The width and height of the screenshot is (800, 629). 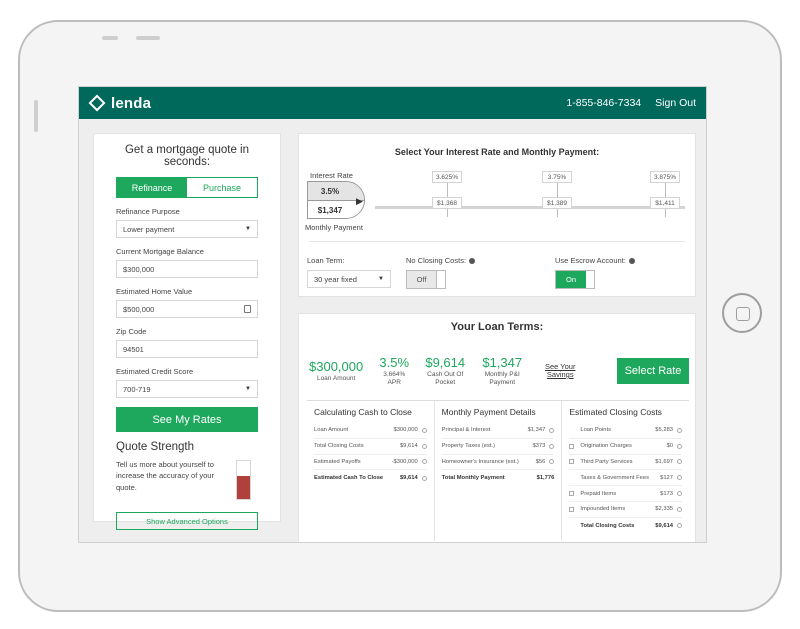 What do you see at coordinates (603, 103) in the screenshot?
I see `phone-number-link: 1-855-846-7334` at bounding box center [603, 103].